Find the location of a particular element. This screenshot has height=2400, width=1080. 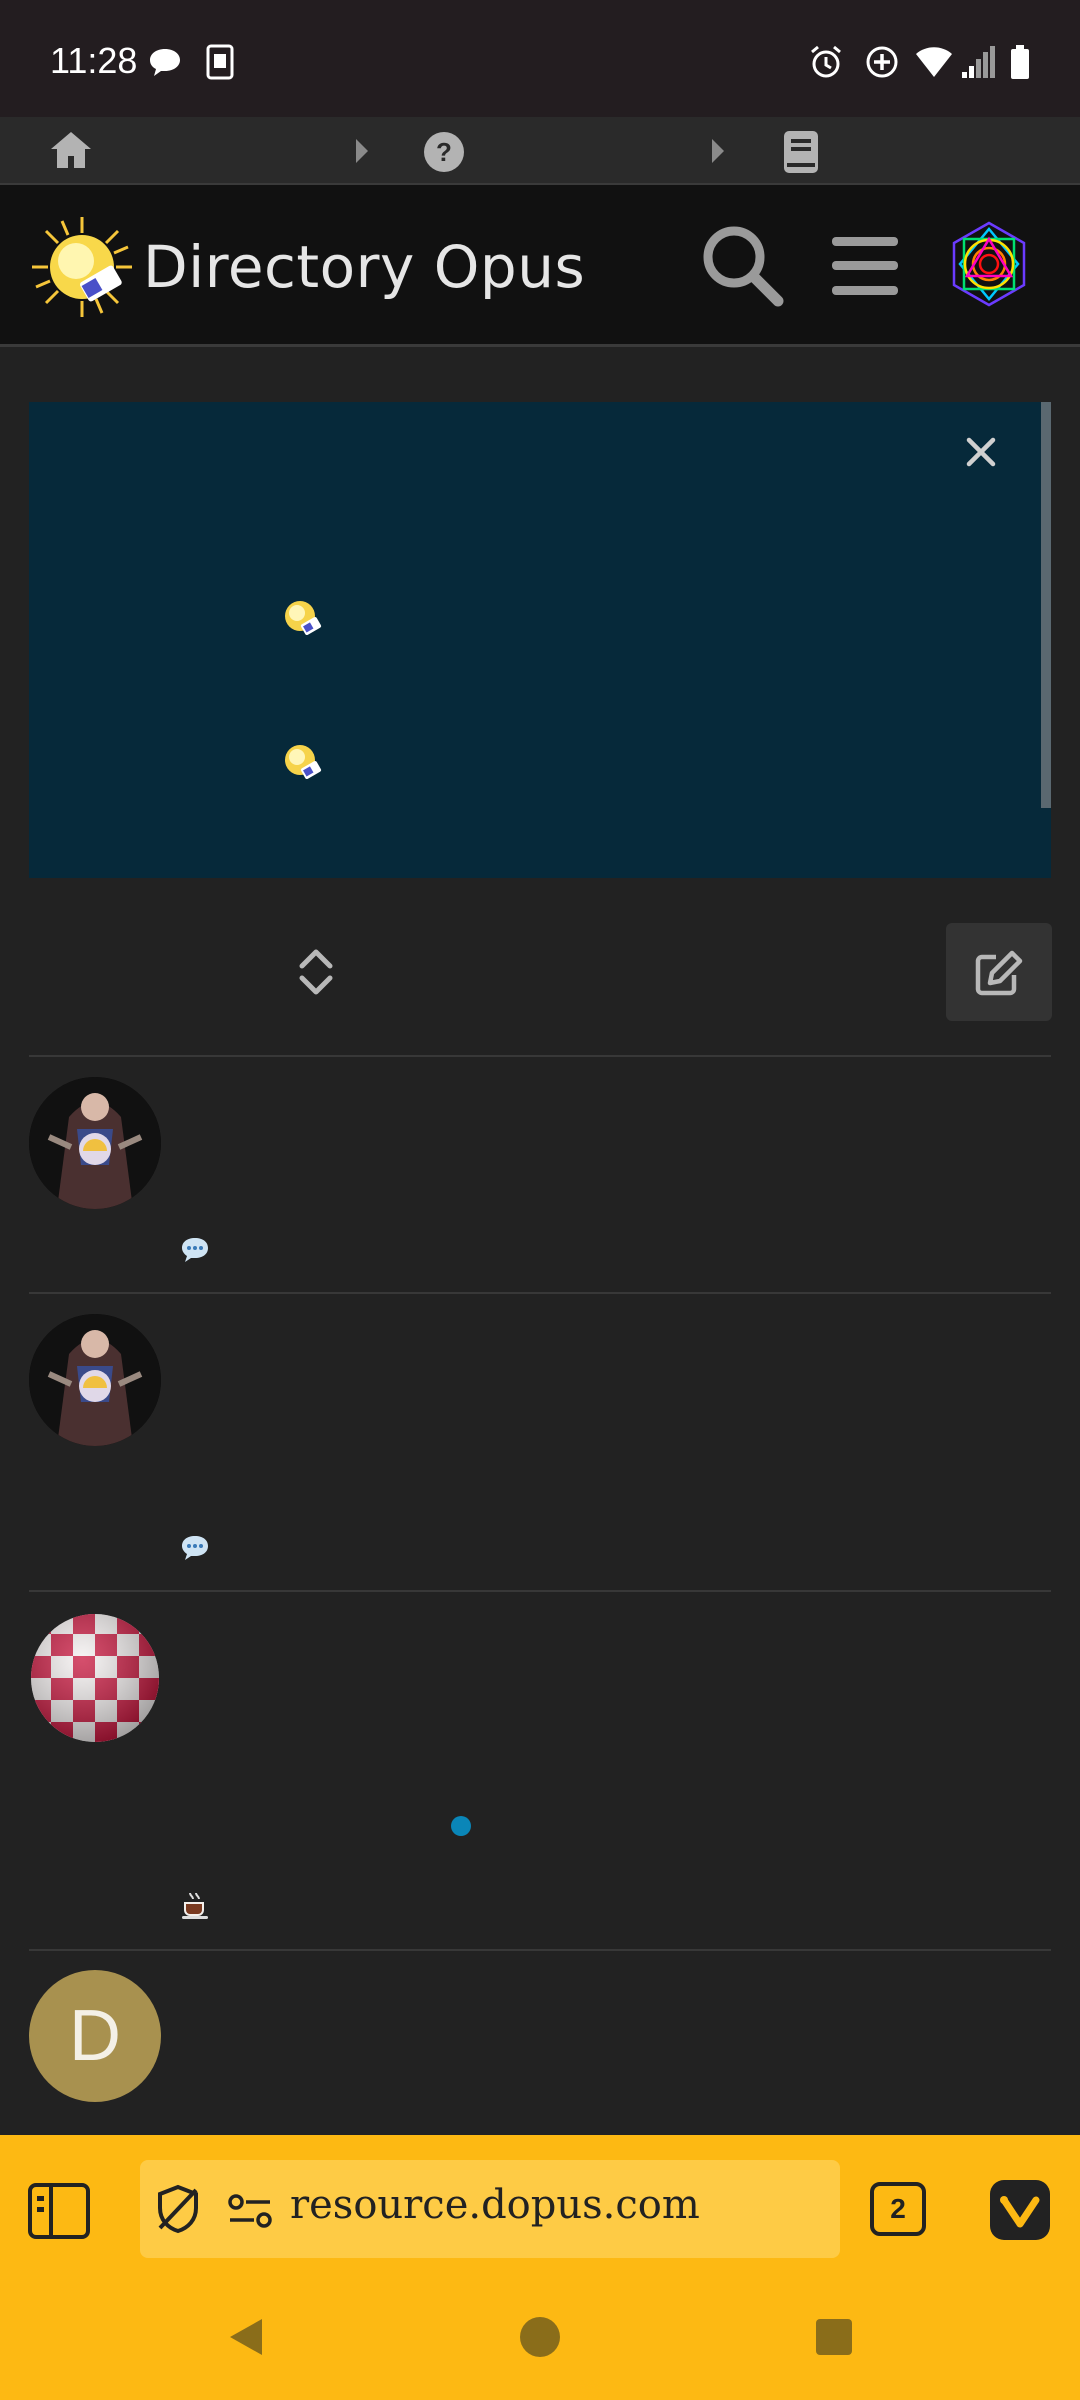

banner-scrollbar is located at coordinates (1046, 605).